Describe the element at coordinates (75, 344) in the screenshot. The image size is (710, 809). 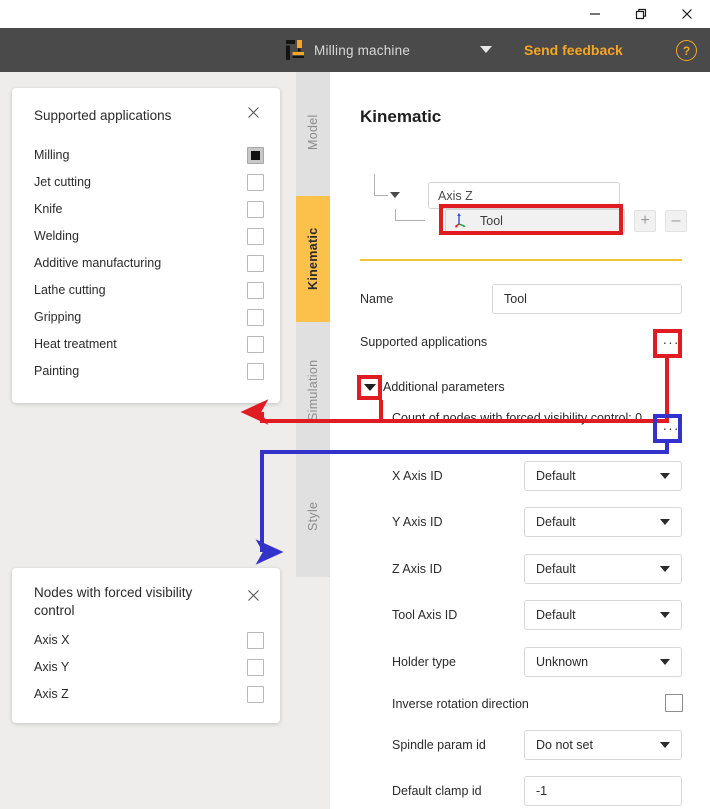
I see `app-label: Heat treatment` at that location.